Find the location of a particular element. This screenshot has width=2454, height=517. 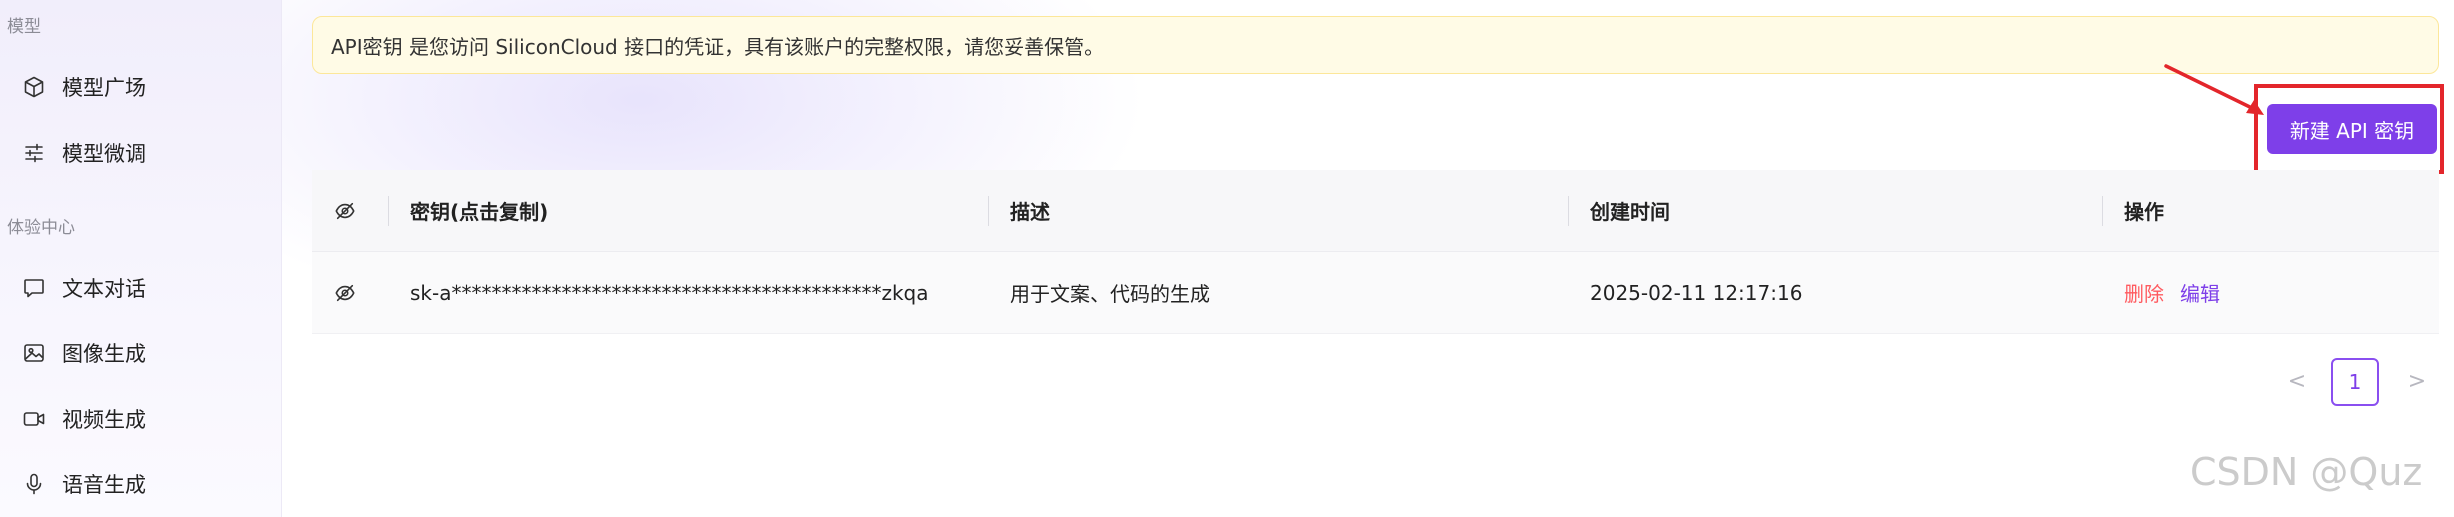

sidebar-item-label: 视频生成 is located at coordinates (104, 420).